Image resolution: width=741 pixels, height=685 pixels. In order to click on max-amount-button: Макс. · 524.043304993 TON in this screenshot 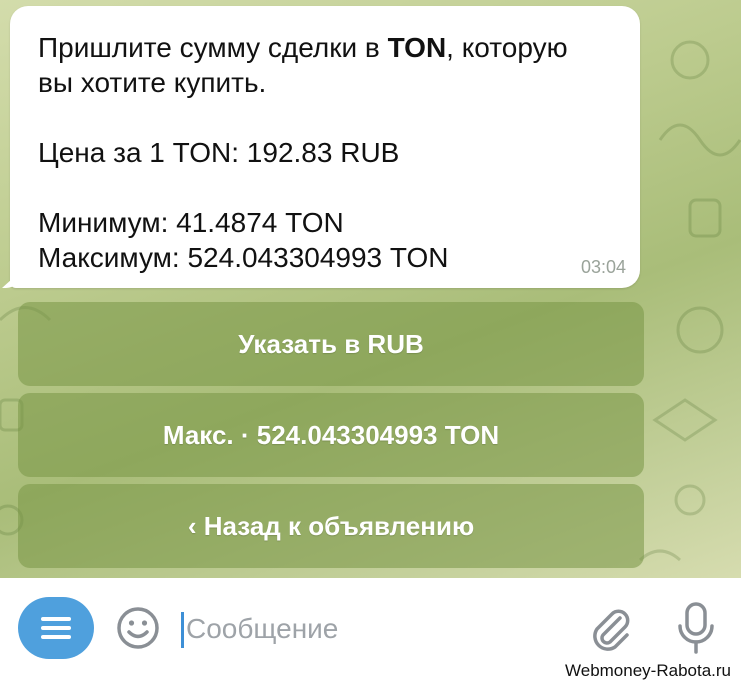, I will do `click(331, 435)`.